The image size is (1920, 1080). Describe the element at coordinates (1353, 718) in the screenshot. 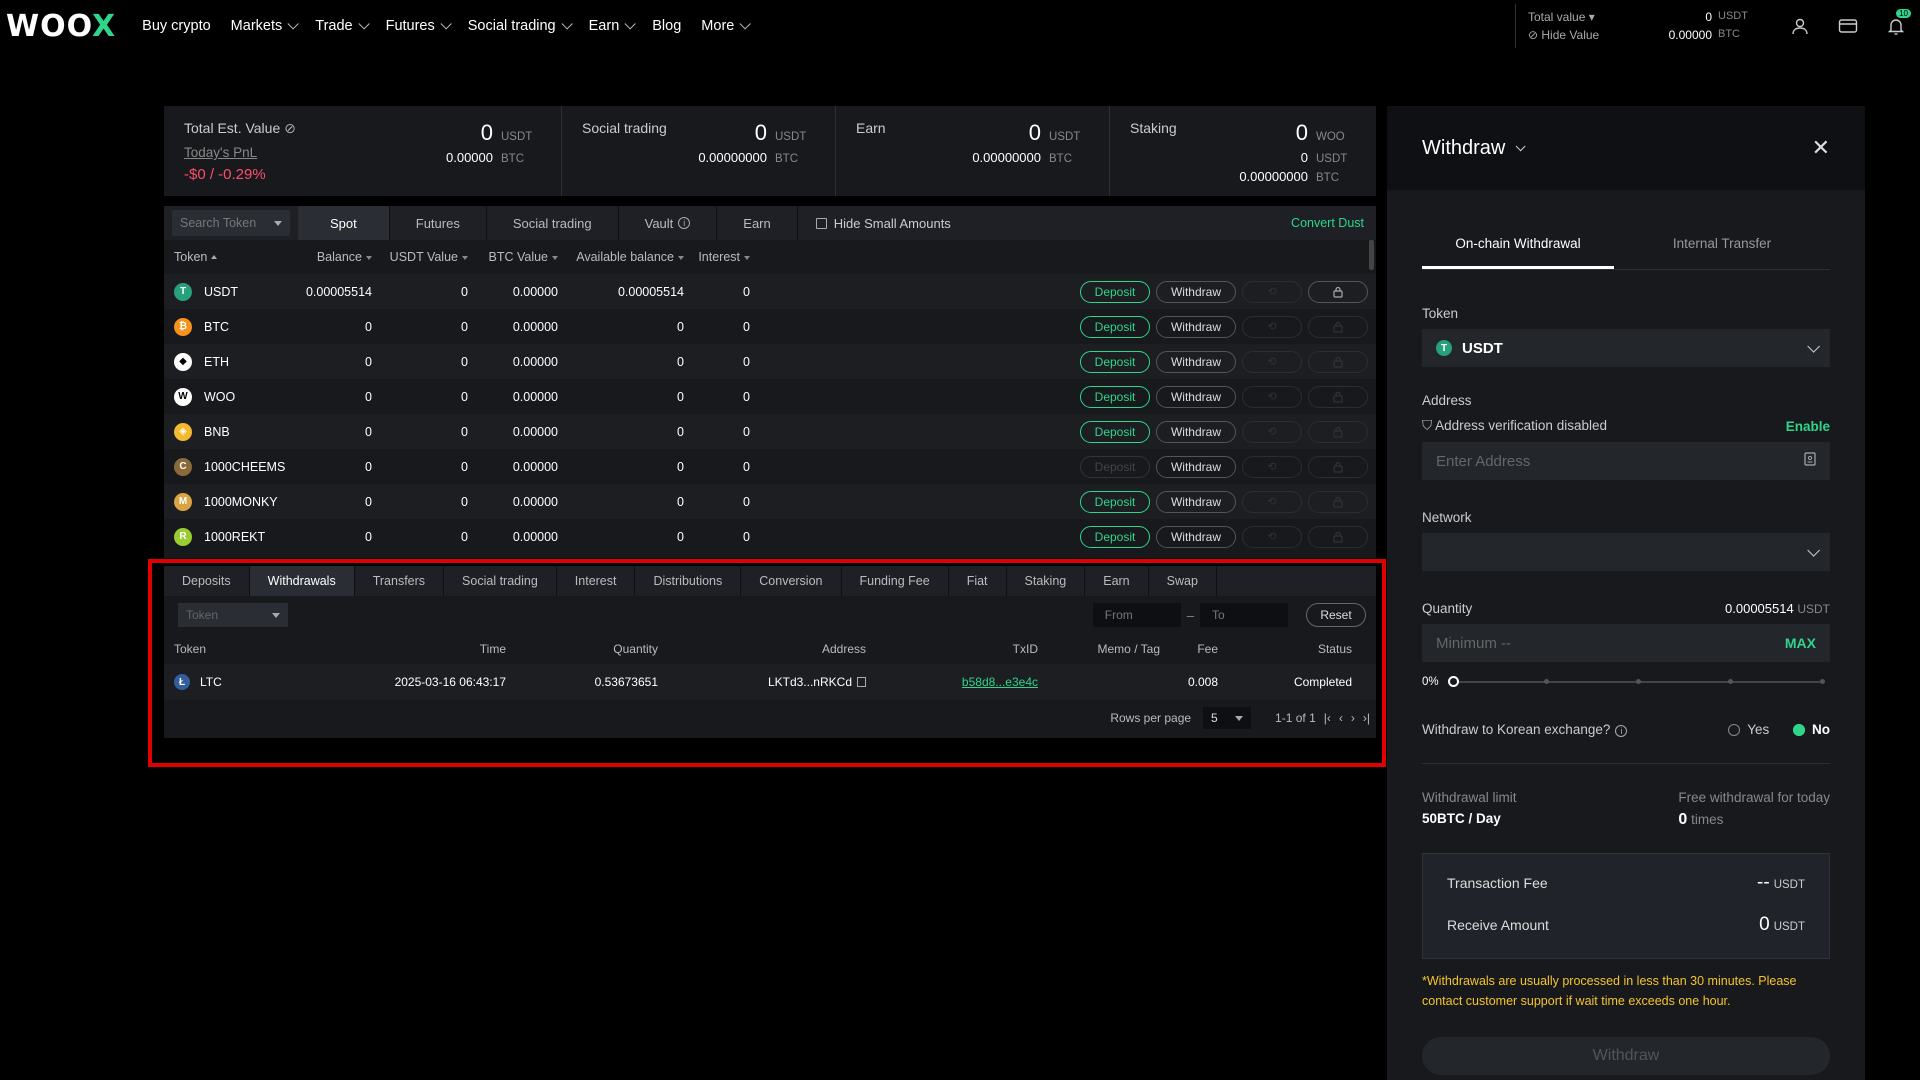

I see `next-page-icon: ›` at that location.